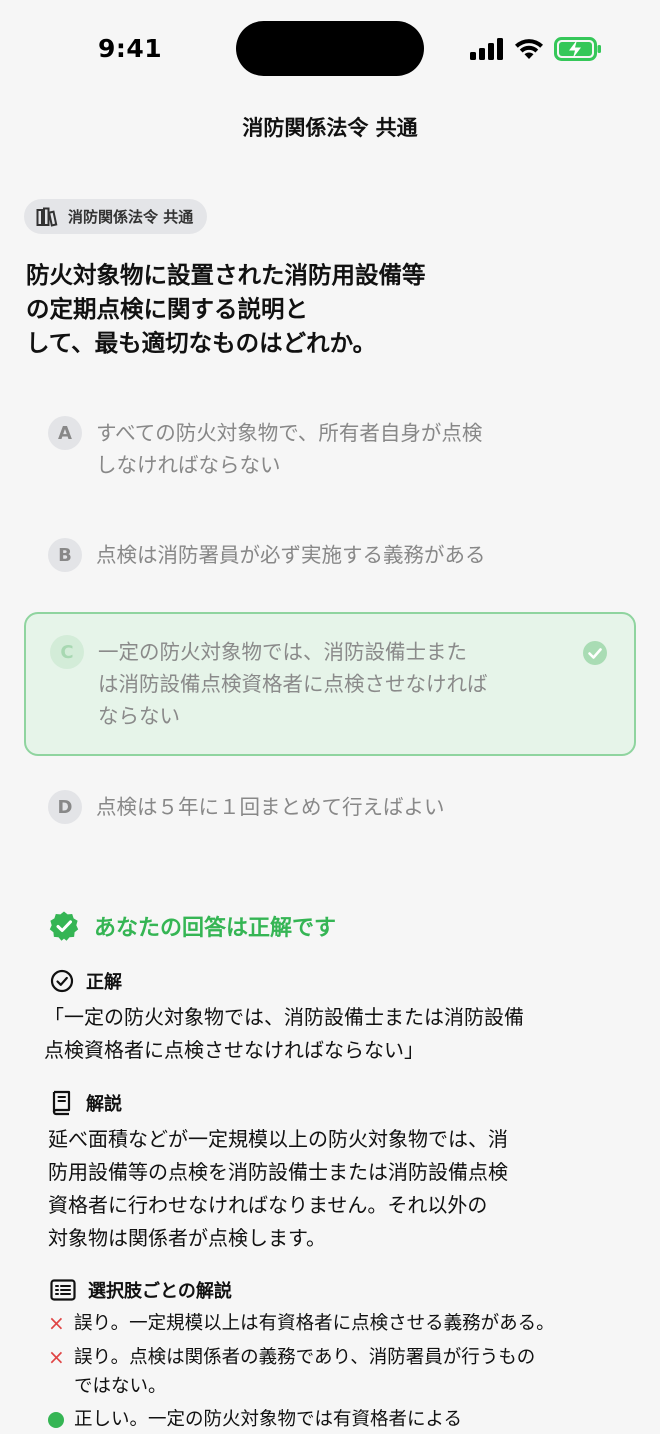 The height and width of the screenshot is (1434, 660). What do you see at coordinates (226, 275) in the screenshot?
I see `question-line: 防火対象物に設置された消防用設備等` at bounding box center [226, 275].